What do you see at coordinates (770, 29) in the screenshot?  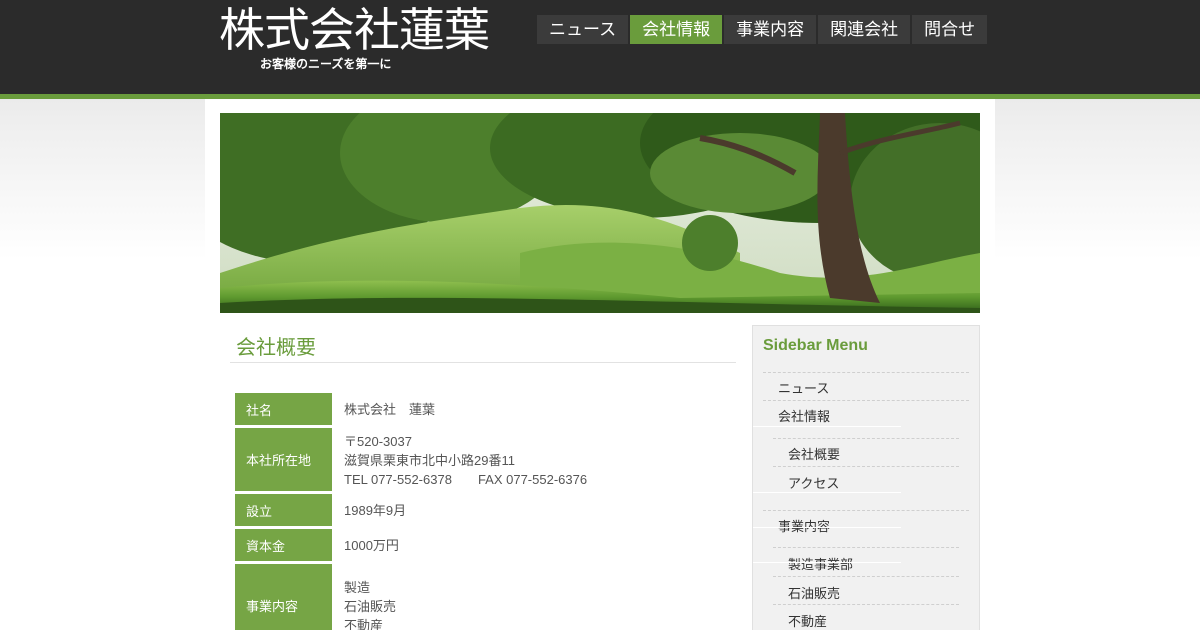 I see `nav-item-business: 事業内容` at bounding box center [770, 29].